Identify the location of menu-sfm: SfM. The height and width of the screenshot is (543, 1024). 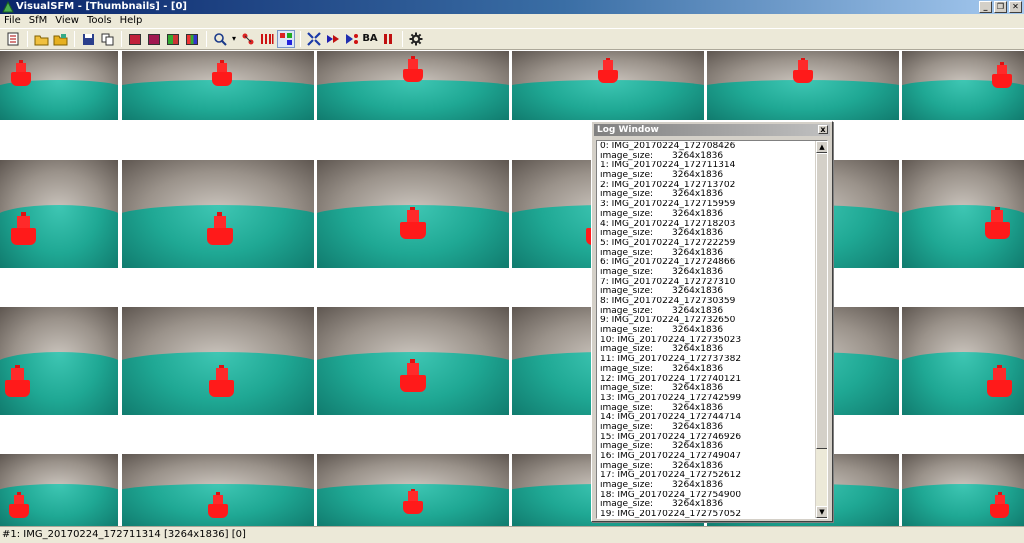
(38, 21).